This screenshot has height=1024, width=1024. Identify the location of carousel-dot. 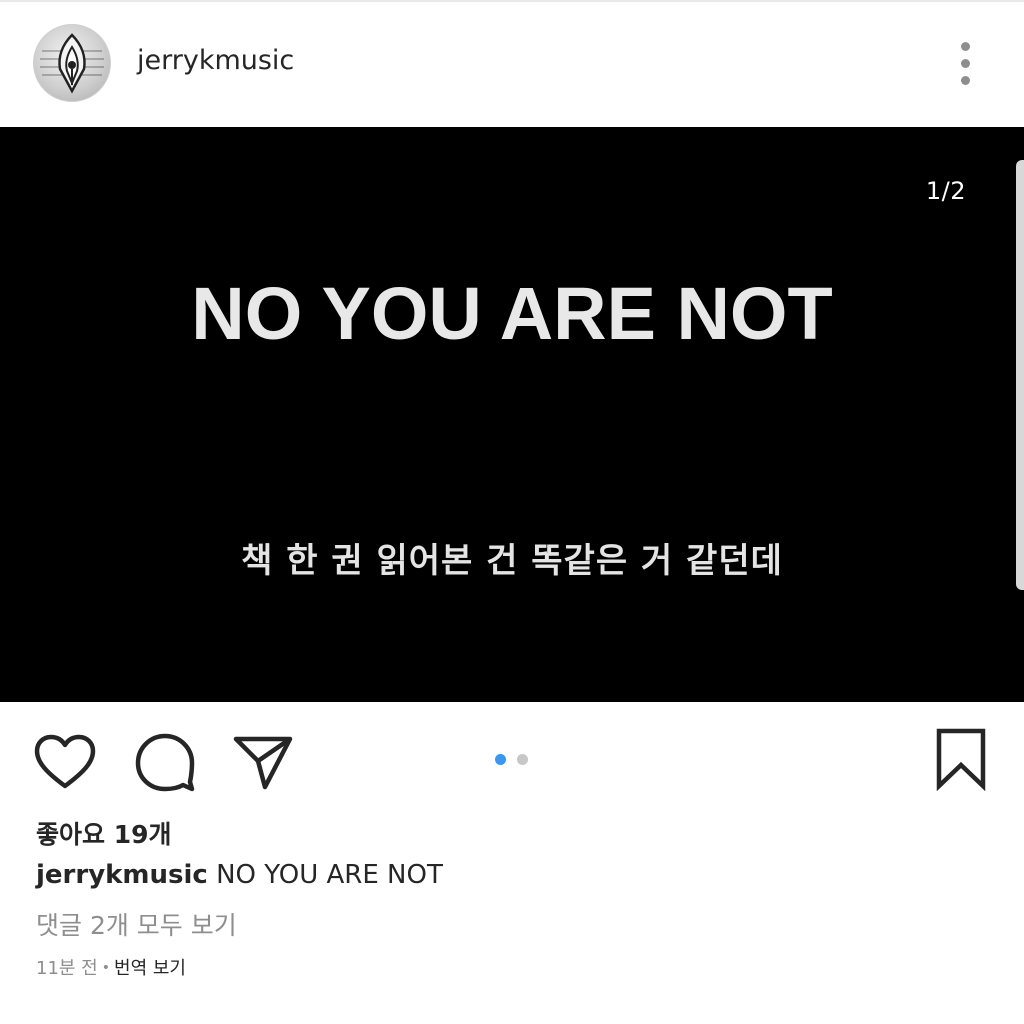
(522, 759).